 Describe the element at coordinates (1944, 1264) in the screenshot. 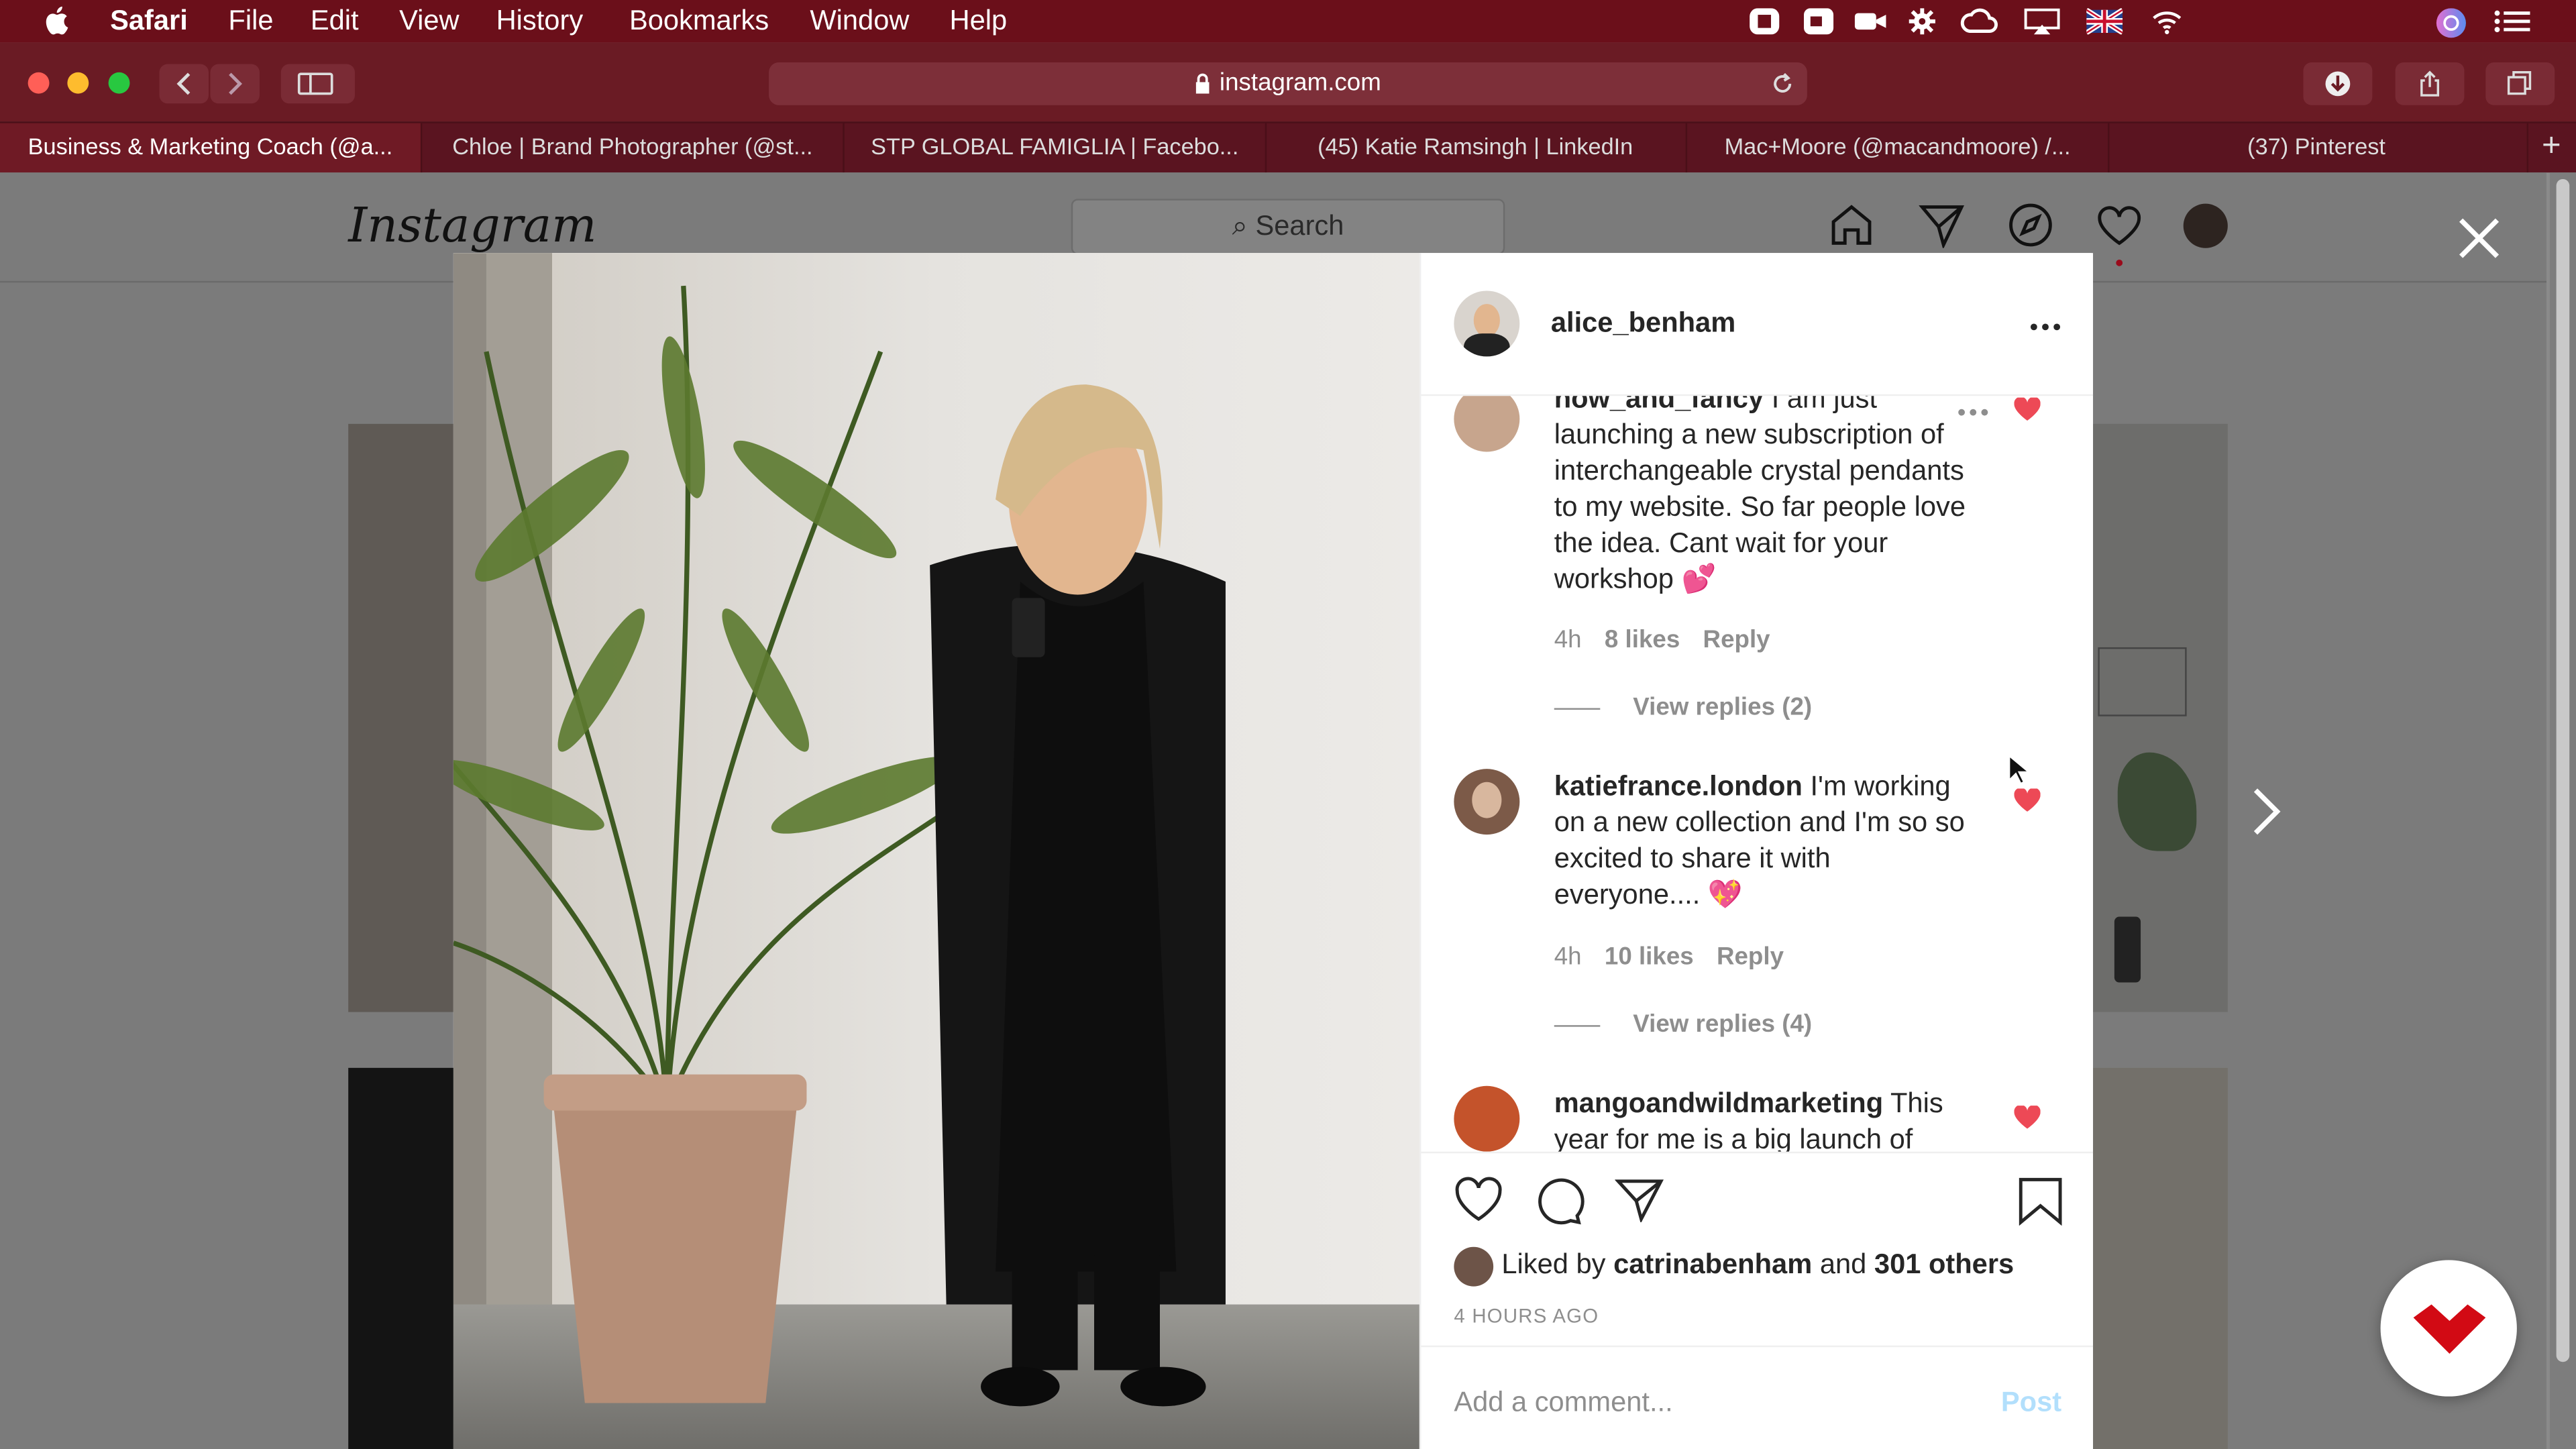

I see `liked-by-others: 301 others` at that location.